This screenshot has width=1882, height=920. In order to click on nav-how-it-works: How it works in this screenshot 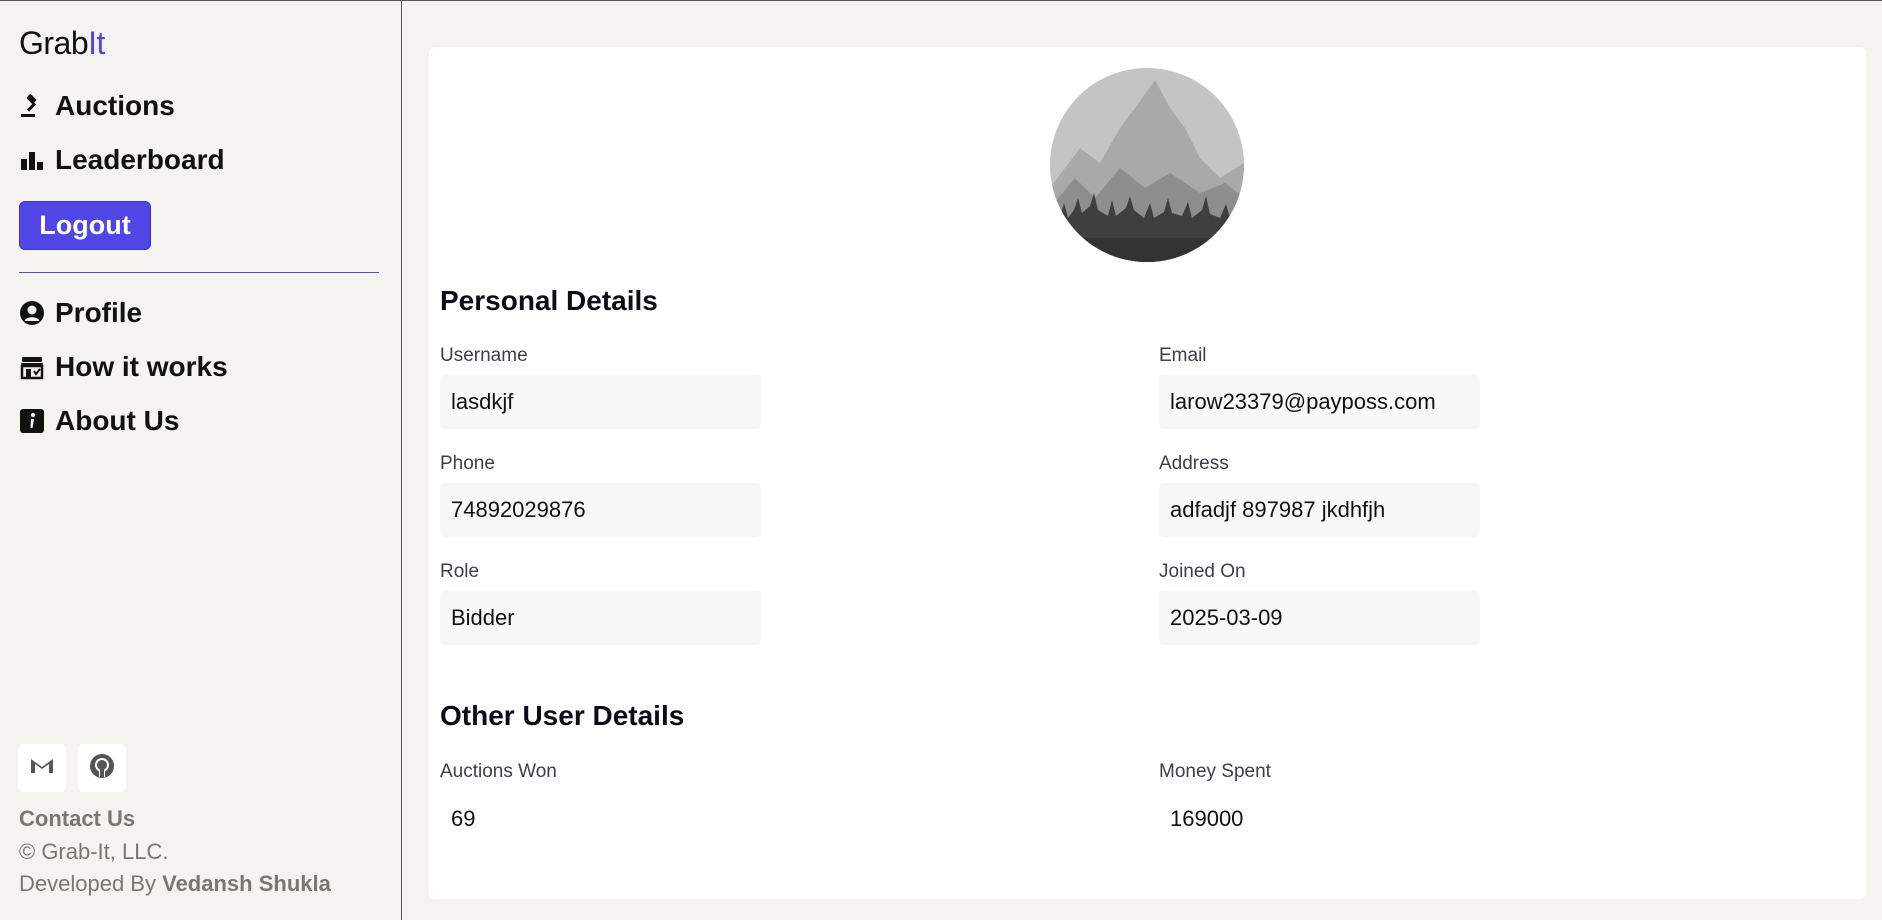, I will do `click(123, 367)`.